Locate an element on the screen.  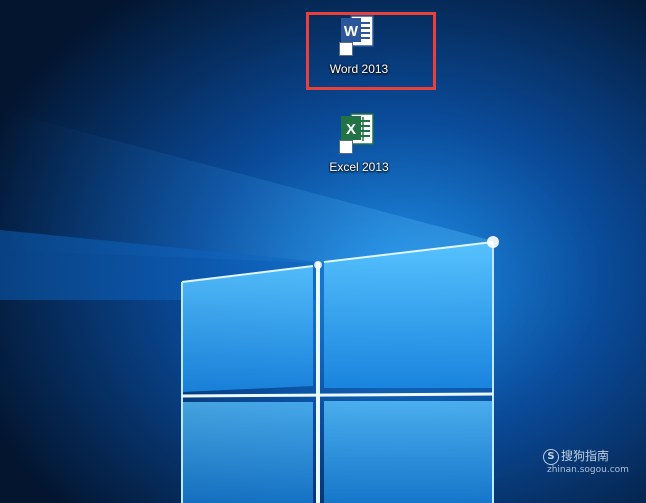
watermark: S 搜狗指南 zhinan.sogou.com is located at coordinates (586, 461).